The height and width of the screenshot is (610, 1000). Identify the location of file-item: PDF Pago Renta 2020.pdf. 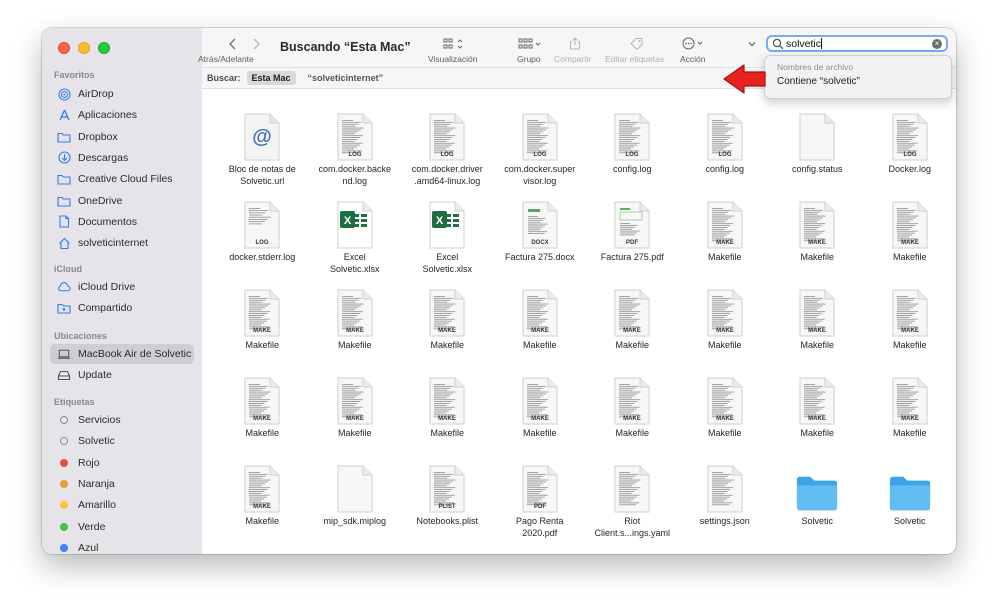
(540, 507).